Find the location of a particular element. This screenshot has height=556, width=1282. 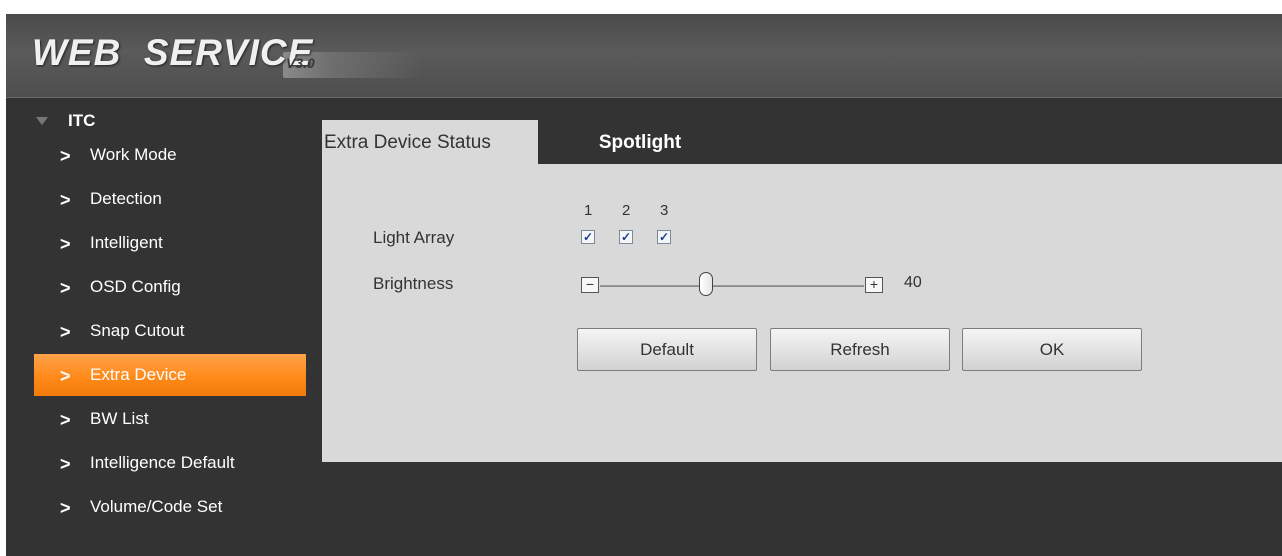

sidebar-group-label: ITC is located at coordinates (82, 120).